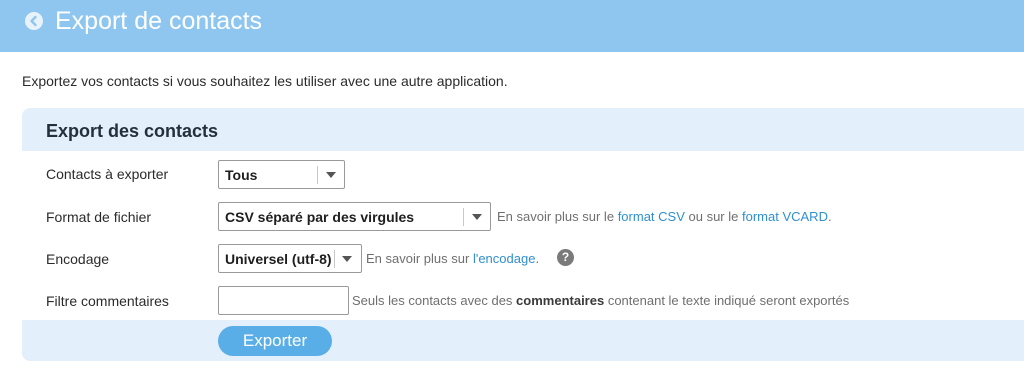 This screenshot has height=377, width=1024. I want to click on encoding-select-value: Universel (utf-8), so click(278, 259).